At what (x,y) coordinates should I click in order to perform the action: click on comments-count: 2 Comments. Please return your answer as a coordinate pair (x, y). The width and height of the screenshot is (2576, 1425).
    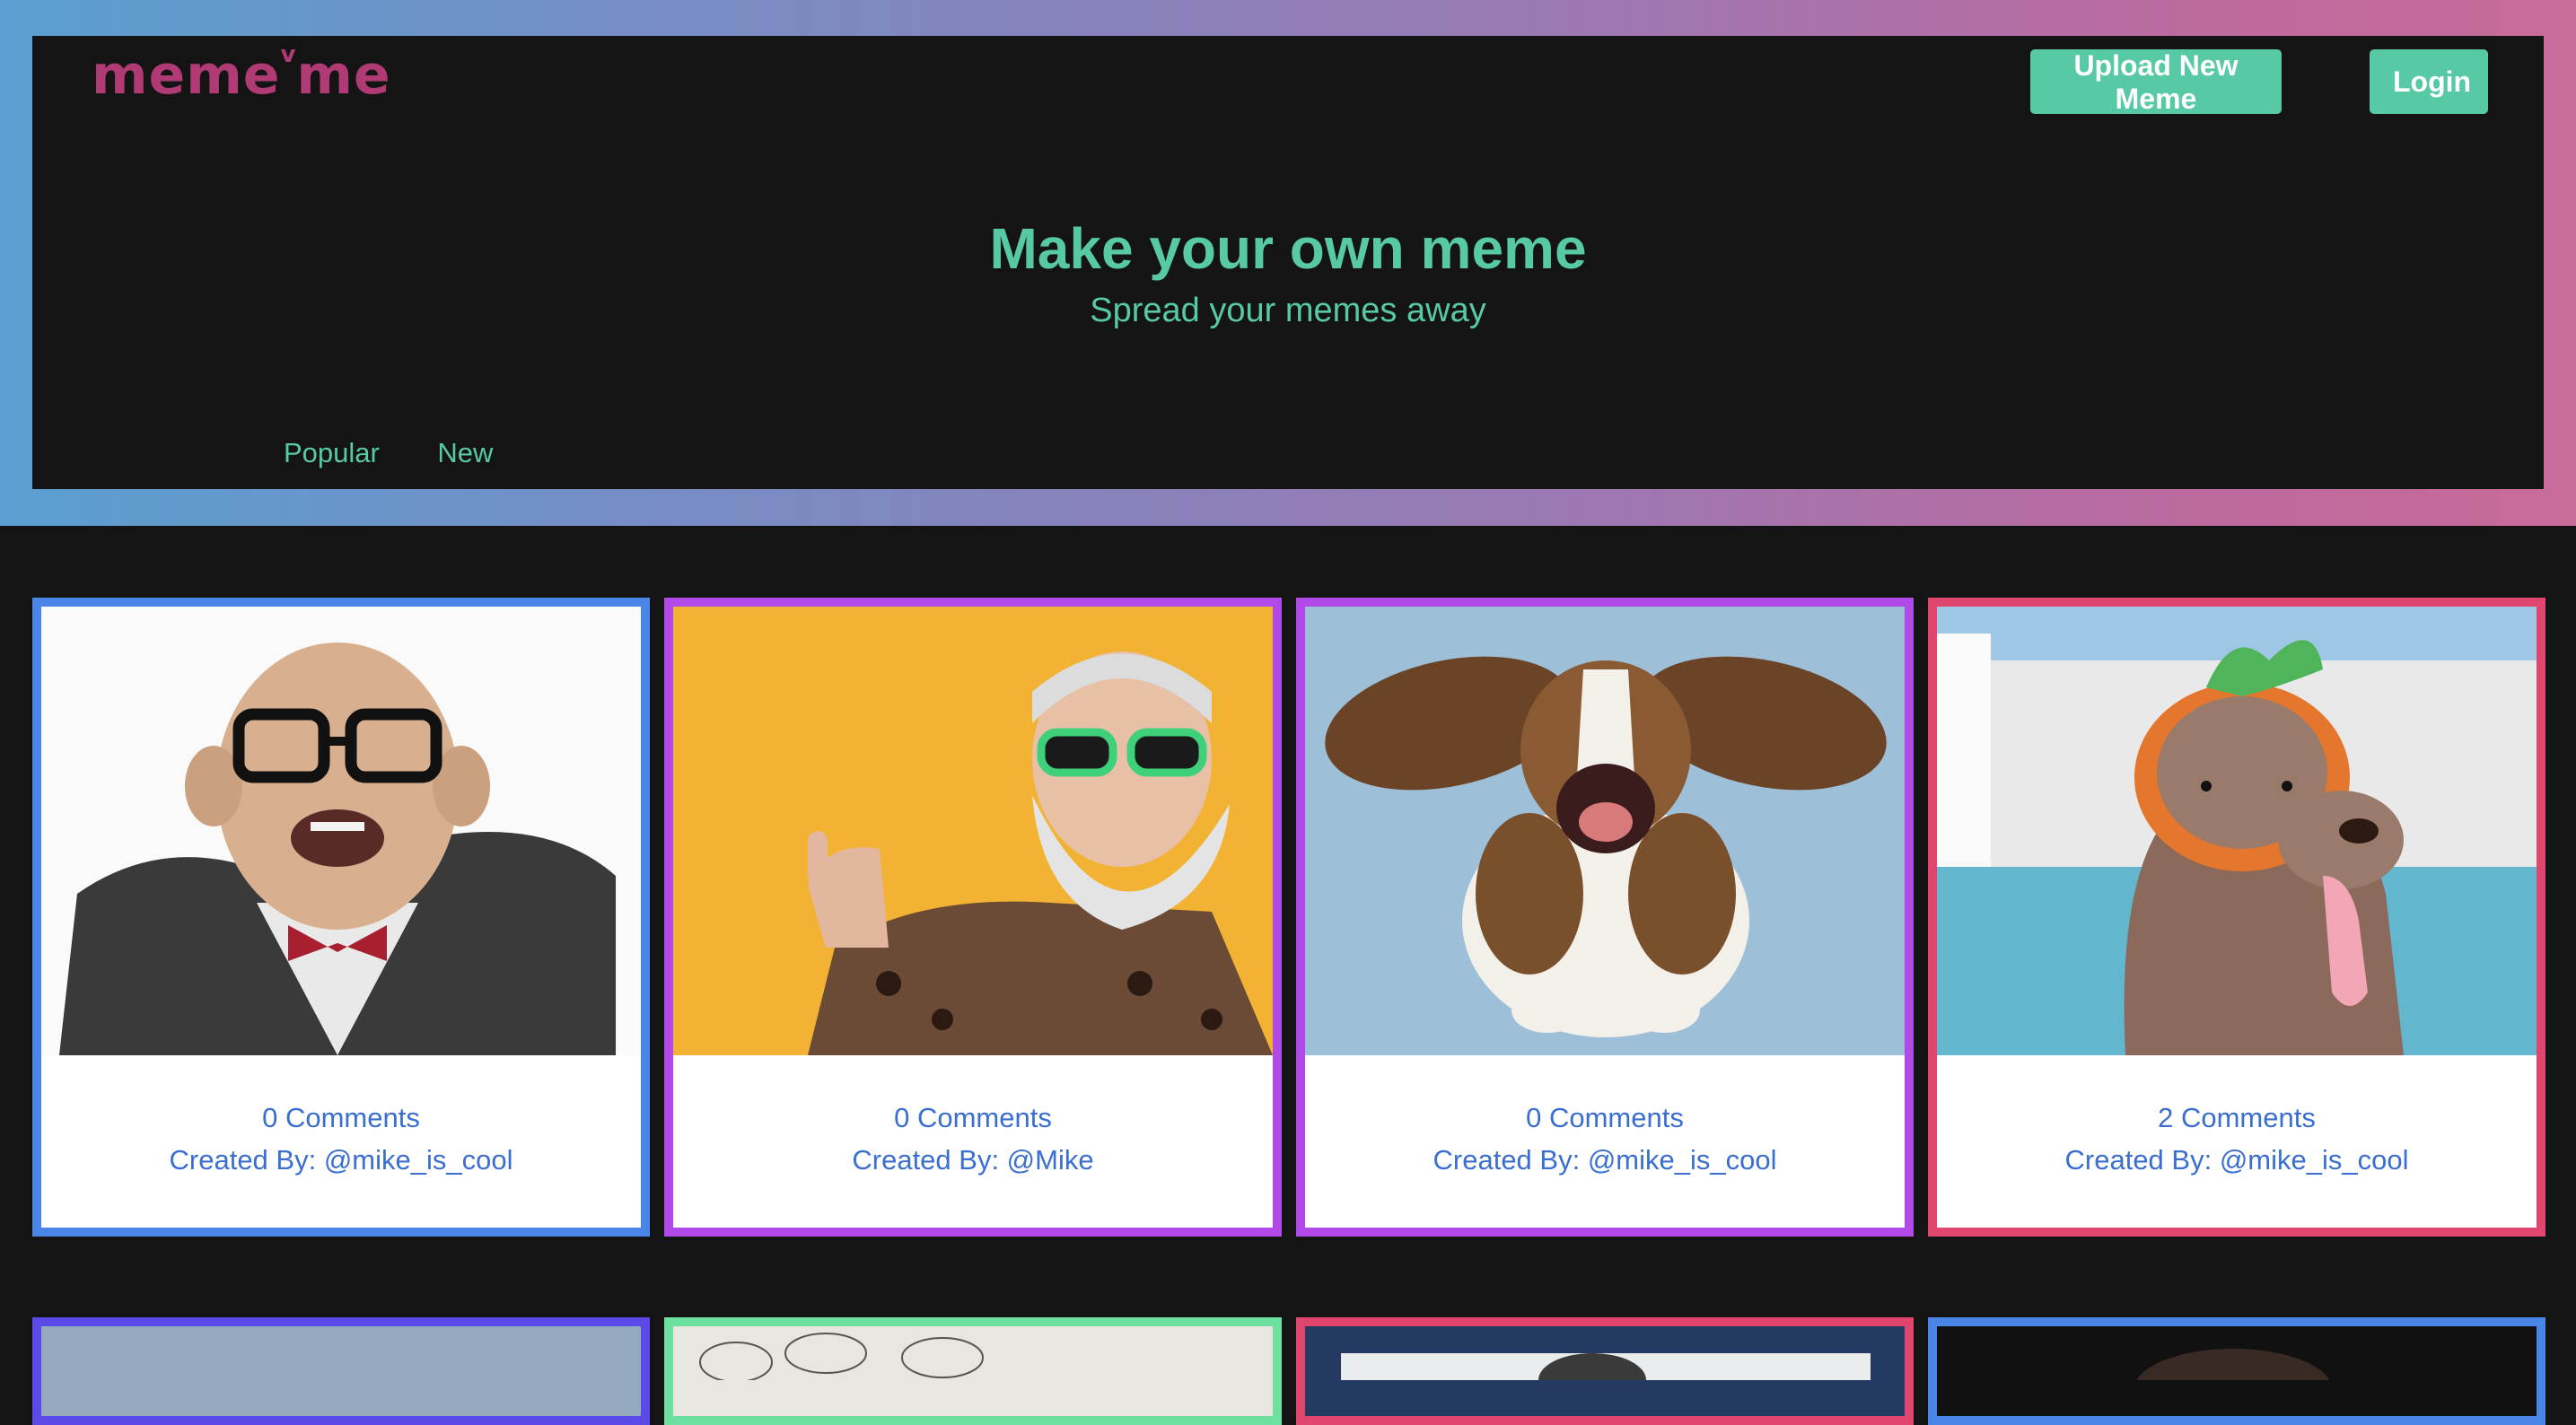
    Looking at the image, I should click on (2237, 1118).